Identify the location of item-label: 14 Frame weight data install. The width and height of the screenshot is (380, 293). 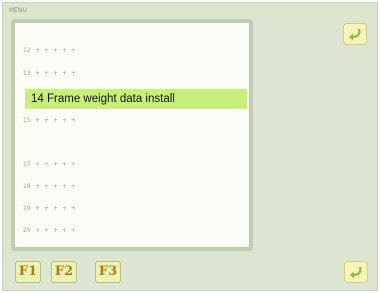
(103, 99).